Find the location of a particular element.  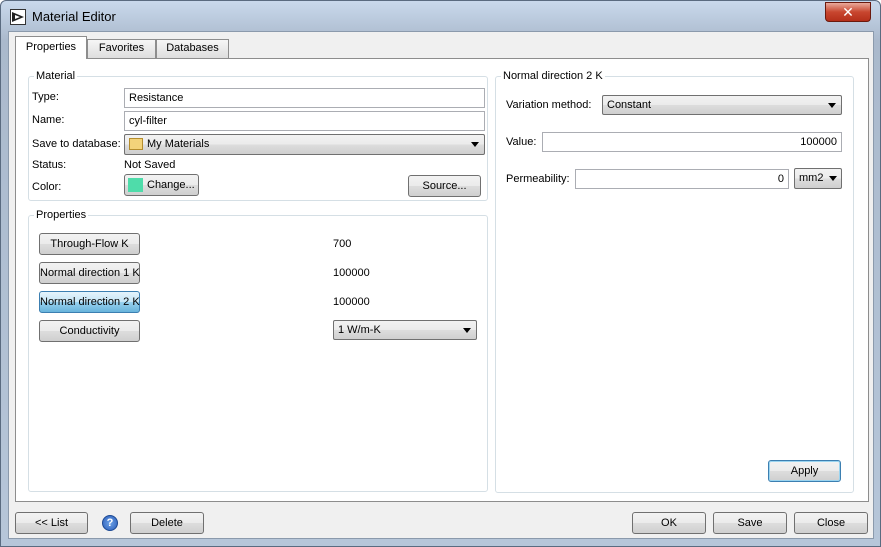

conductivity-value: 1 W/m-K is located at coordinates (359, 330).